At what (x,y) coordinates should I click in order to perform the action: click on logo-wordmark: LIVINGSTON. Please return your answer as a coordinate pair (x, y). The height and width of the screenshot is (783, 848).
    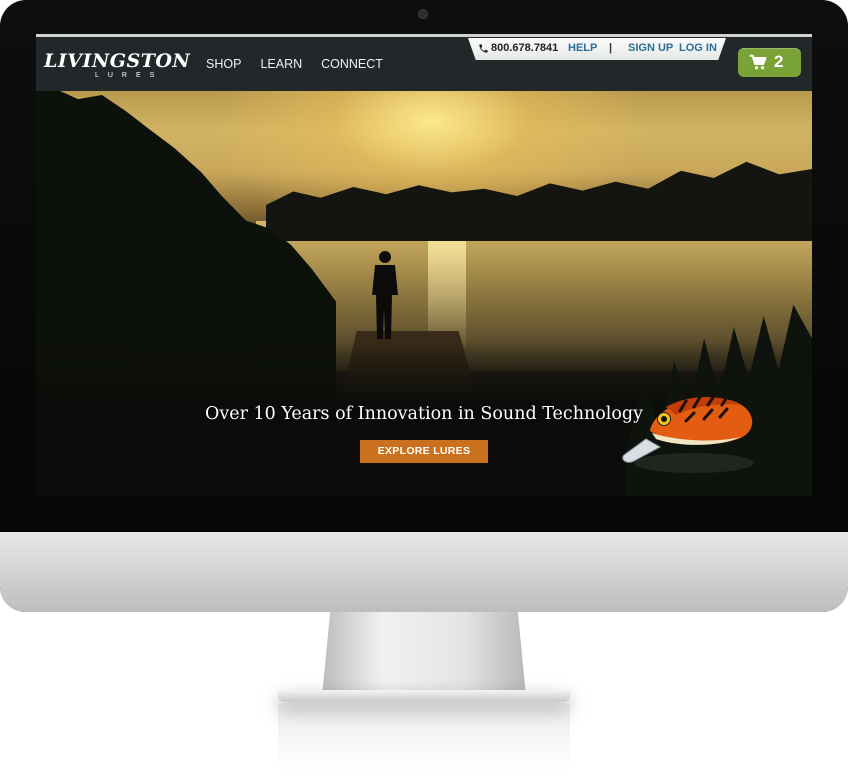
    Looking at the image, I should click on (117, 61).